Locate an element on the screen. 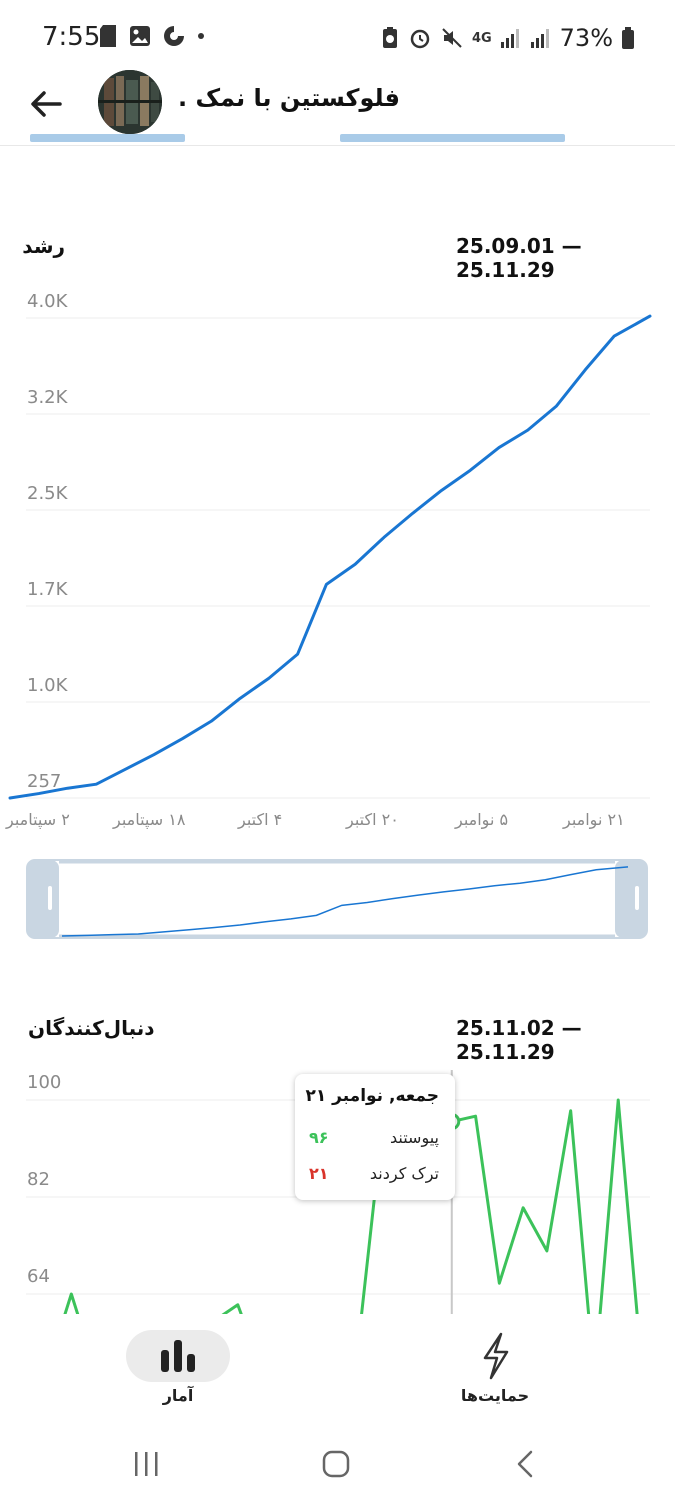 The width and height of the screenshot is (675, 1500). growth-title: رشد is located at coordinates (43, 246).